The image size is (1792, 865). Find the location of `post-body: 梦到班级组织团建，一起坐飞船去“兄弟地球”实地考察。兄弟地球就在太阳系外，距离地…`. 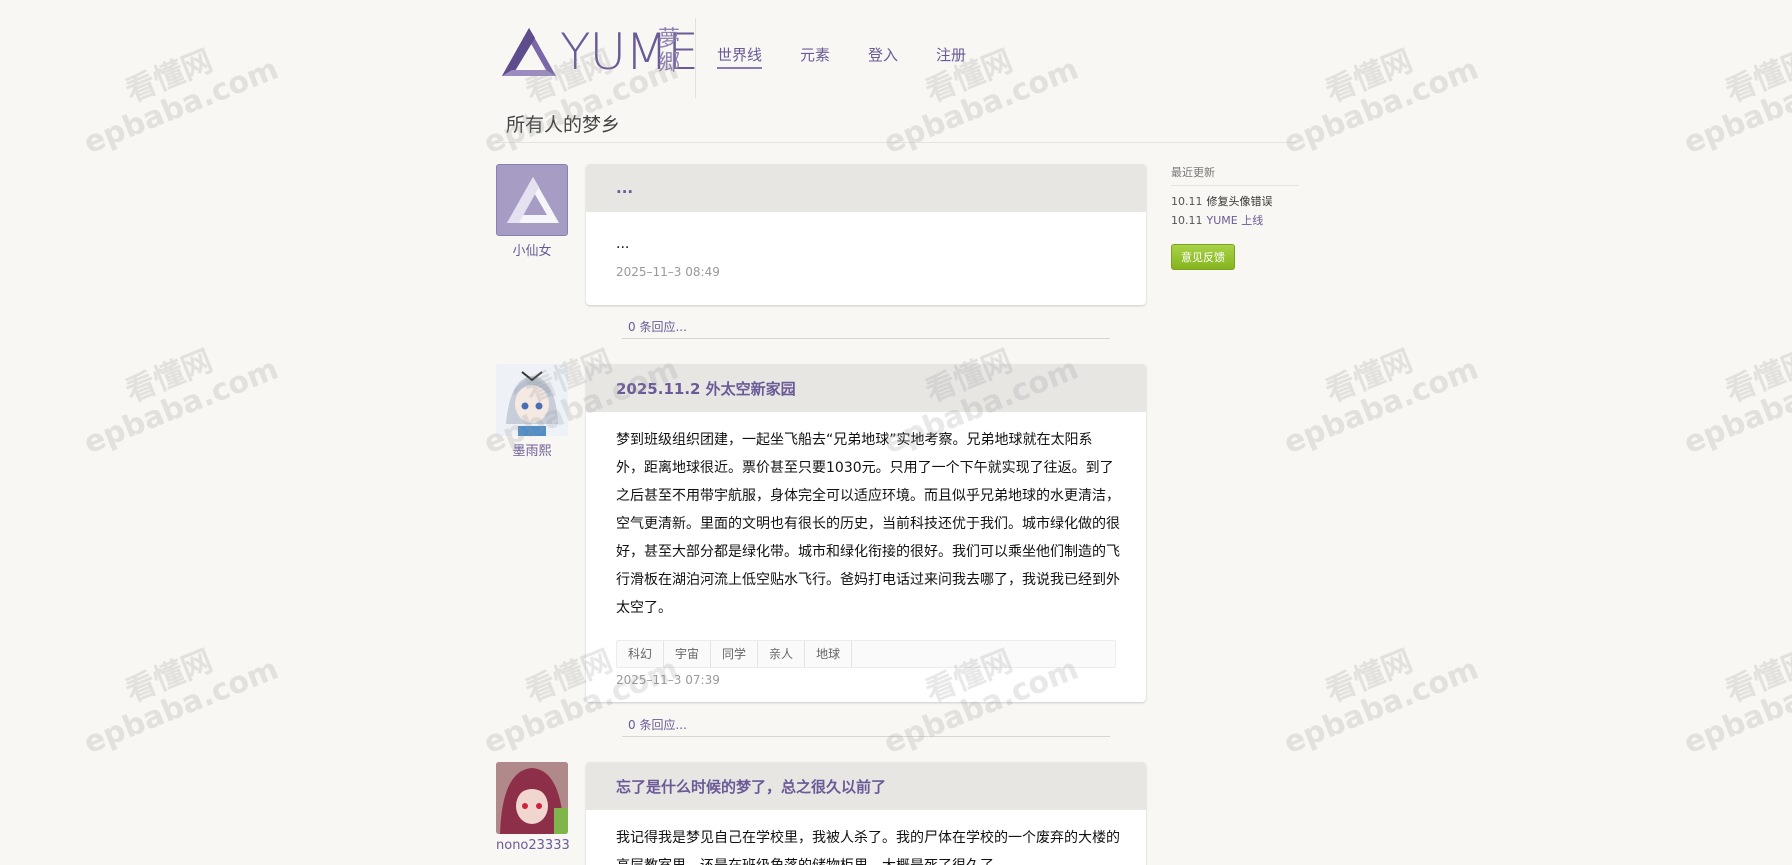

post-body: 梦到班级组织团建，一起坐飞船去“兄弟地球”实地考察。兄弟地球就在太阳系外，距离地… is located at coordinates (866, 557).